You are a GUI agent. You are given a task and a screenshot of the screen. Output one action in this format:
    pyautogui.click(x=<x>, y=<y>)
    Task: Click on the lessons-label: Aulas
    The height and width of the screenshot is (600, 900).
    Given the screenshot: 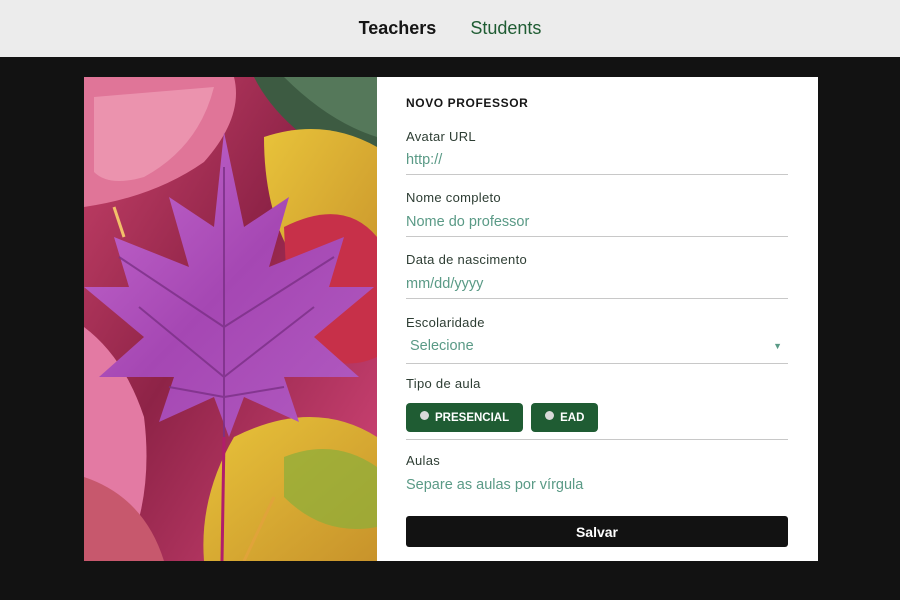 What is the action you would take?
    pyautogui.click(x=423, y=460)
    